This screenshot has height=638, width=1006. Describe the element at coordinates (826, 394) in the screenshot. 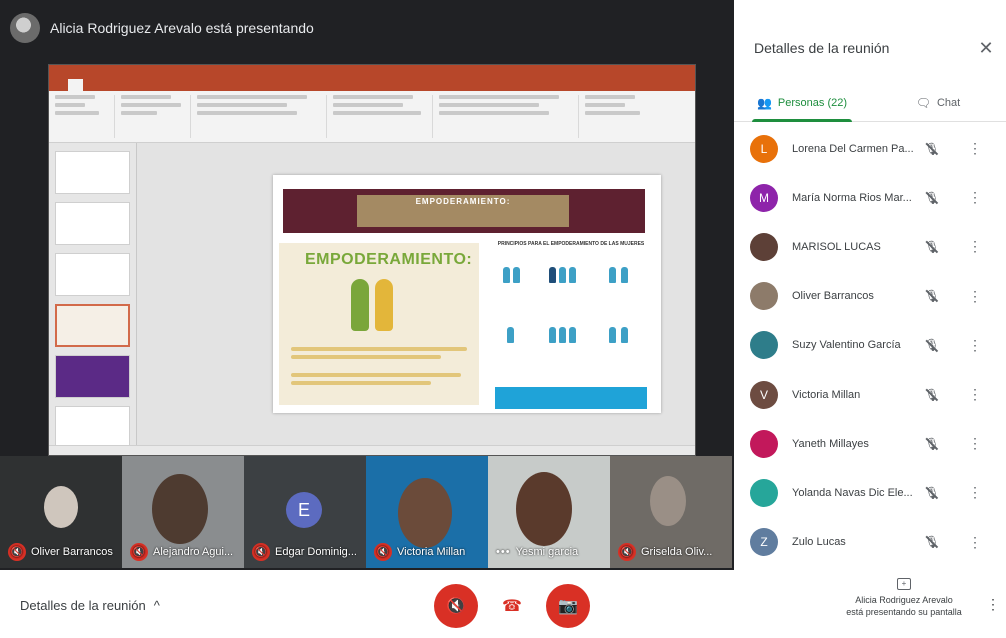

I see `participant-name: Victoria Millan` at that location.